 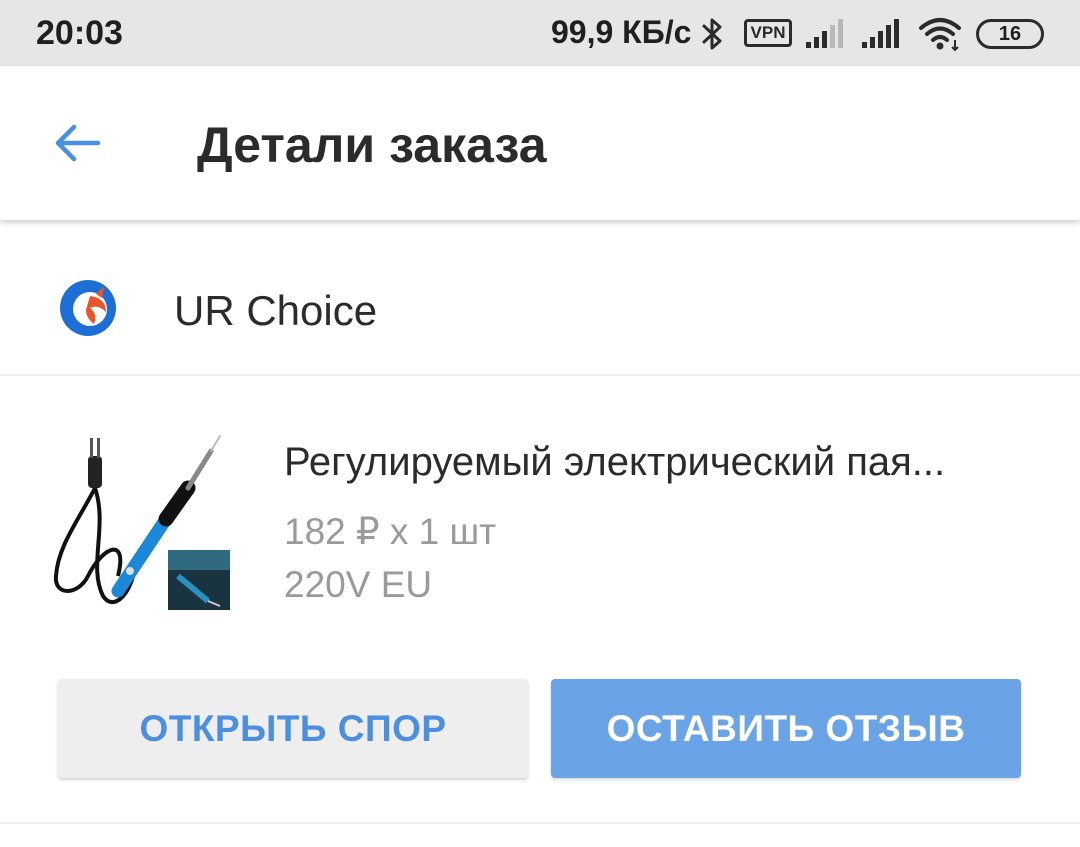 What do you see at coordinates (140, 519) in the screenshot?
I see `product-image` at bounding box center [140, 519].